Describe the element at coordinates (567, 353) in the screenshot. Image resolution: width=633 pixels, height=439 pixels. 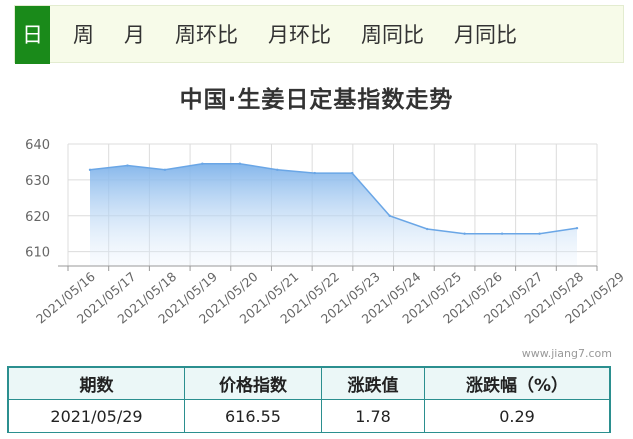
I see `watermark-text: www.jiang7.com` at that location.